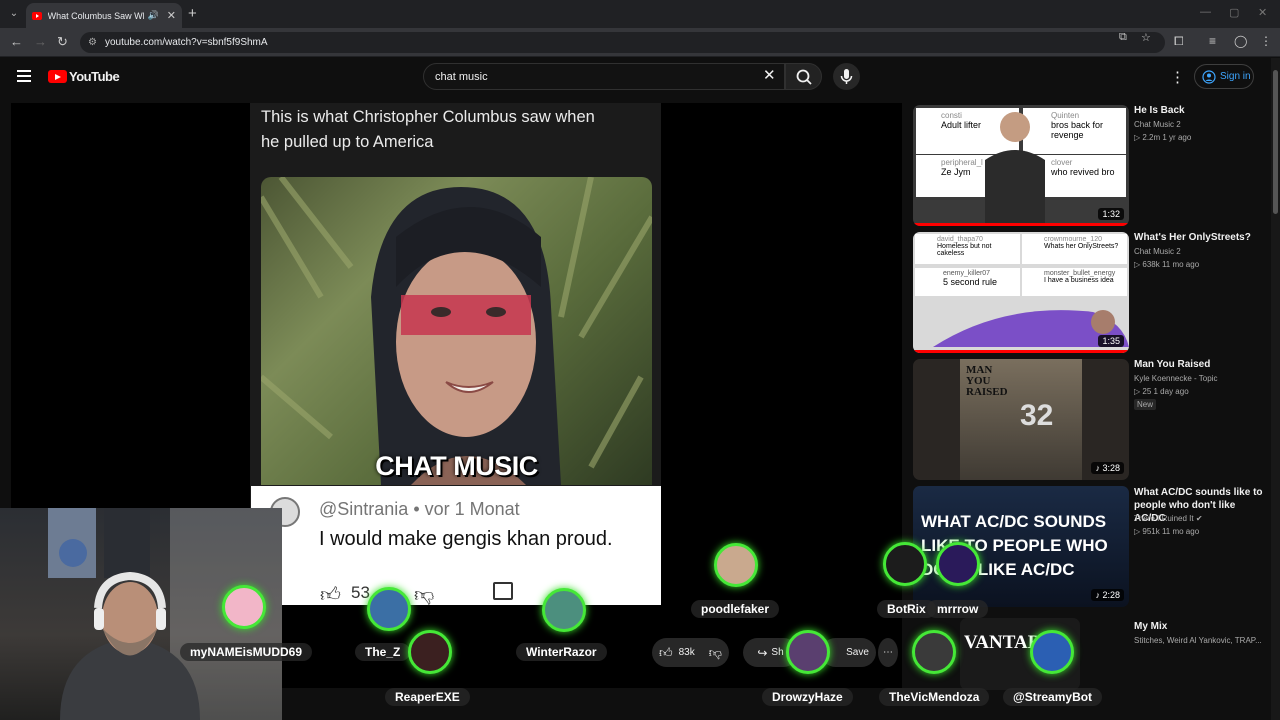  I want to click on portrait-illustration, so click(456, 331).